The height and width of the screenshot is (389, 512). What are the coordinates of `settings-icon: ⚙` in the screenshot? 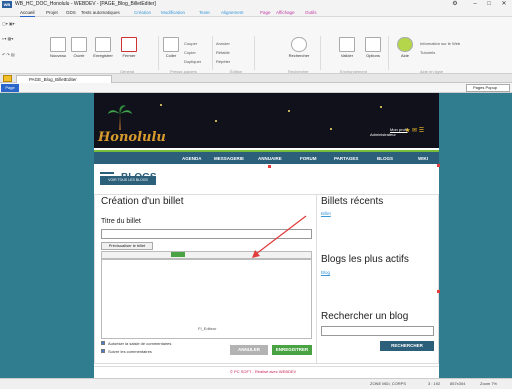 It's located at (455, 4).